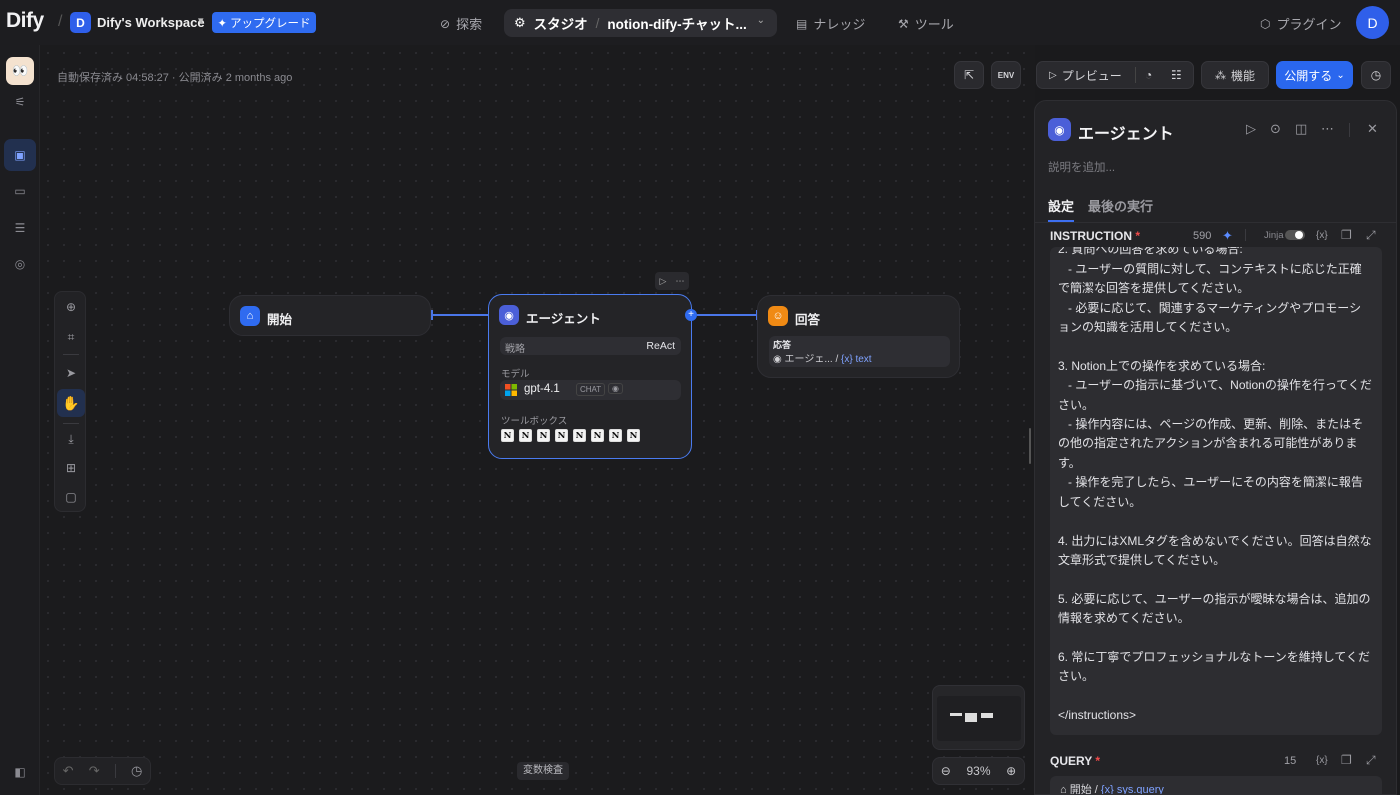 The height and width of the screenshot is (795, 1400). I want to click on nav-tools: ⚒ ツール, so click(926, 23).